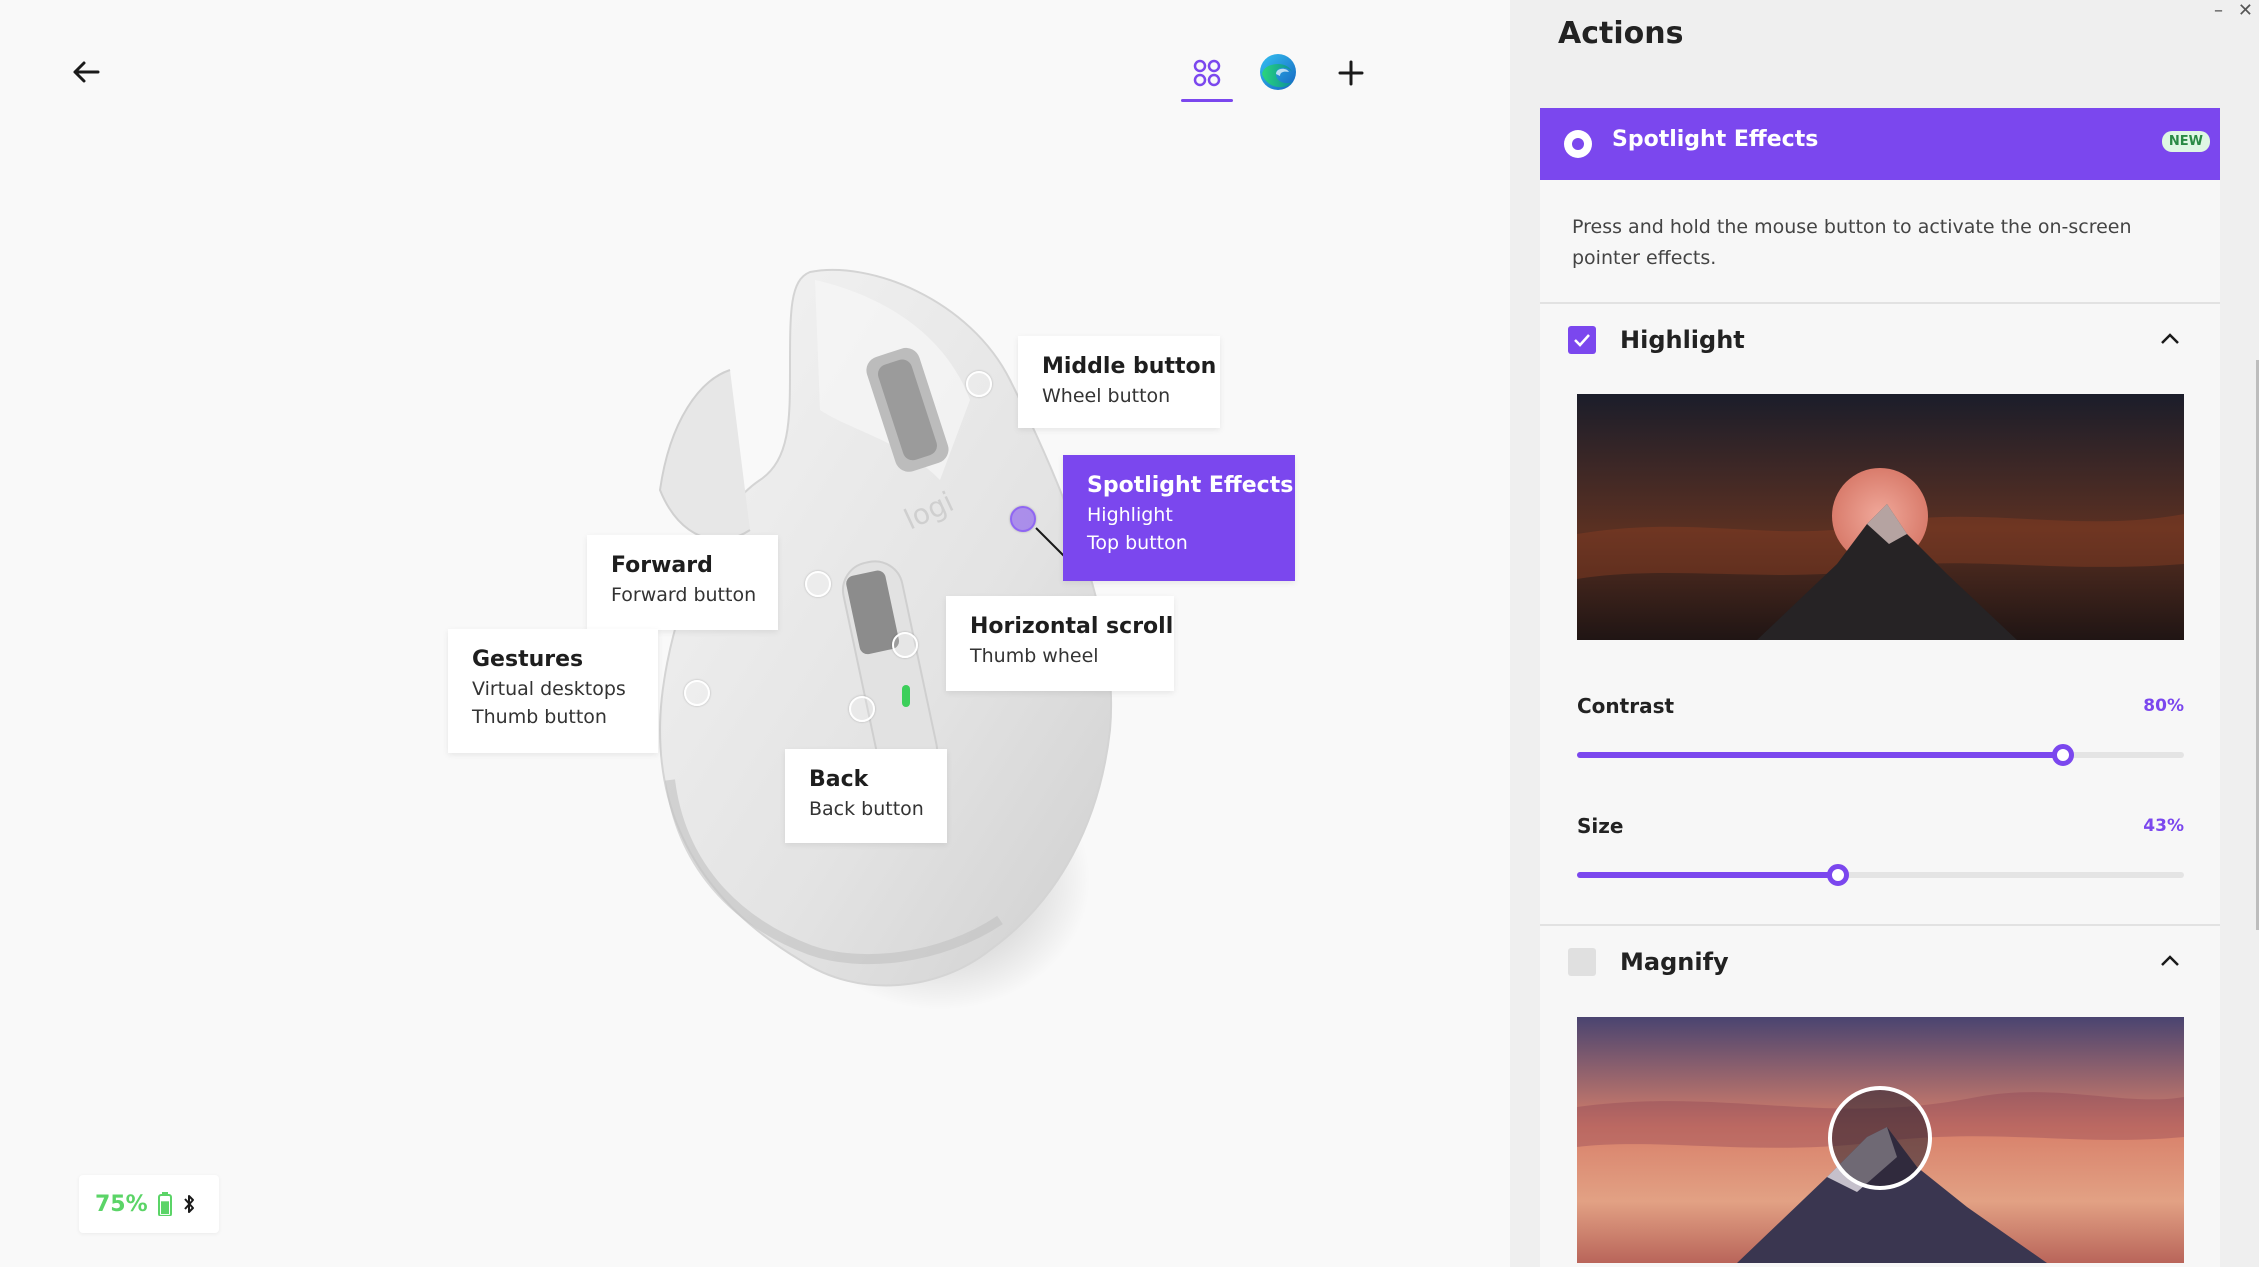 The image size is (2259, 1267). Describe the element at coordinates (1034, 656) in the screenshot. I see `callout-subtitle: Thumb wheel` at that location.